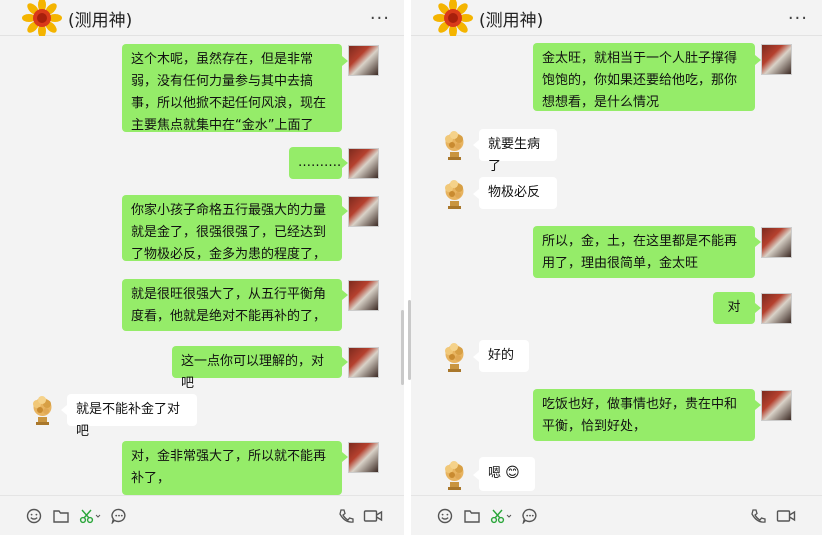 Image resolution: width=822 pixels, height=535 pixels. What do you see at coordinates (402, 347) in the screenshot?
I see `scrollbar-left` at bounding box center [402, 347].